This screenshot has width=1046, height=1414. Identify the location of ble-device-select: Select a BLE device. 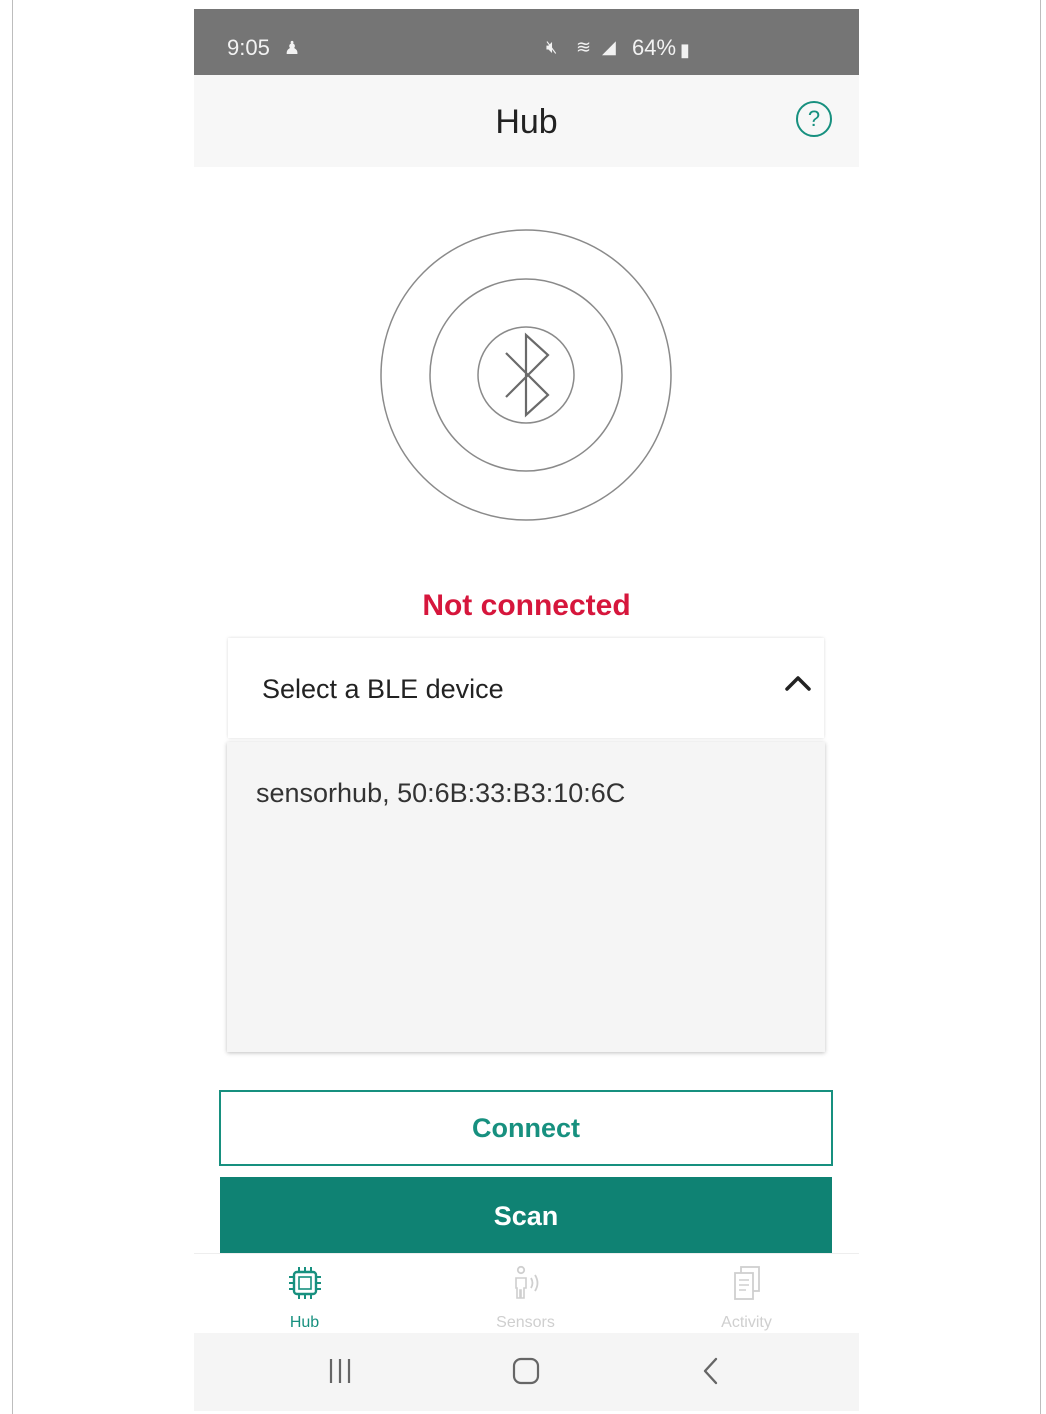
(526, 688).